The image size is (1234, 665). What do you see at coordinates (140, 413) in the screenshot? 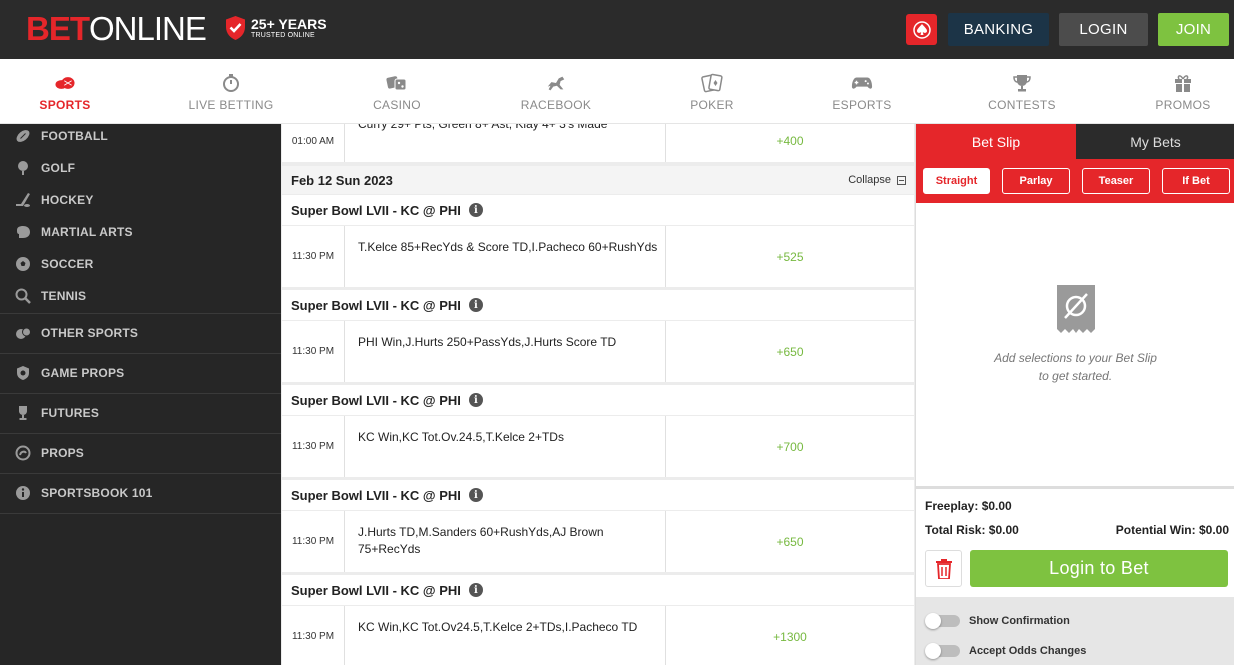
I see `sidebar-item-futures: FUTURES` at bounding box center [140, 413].